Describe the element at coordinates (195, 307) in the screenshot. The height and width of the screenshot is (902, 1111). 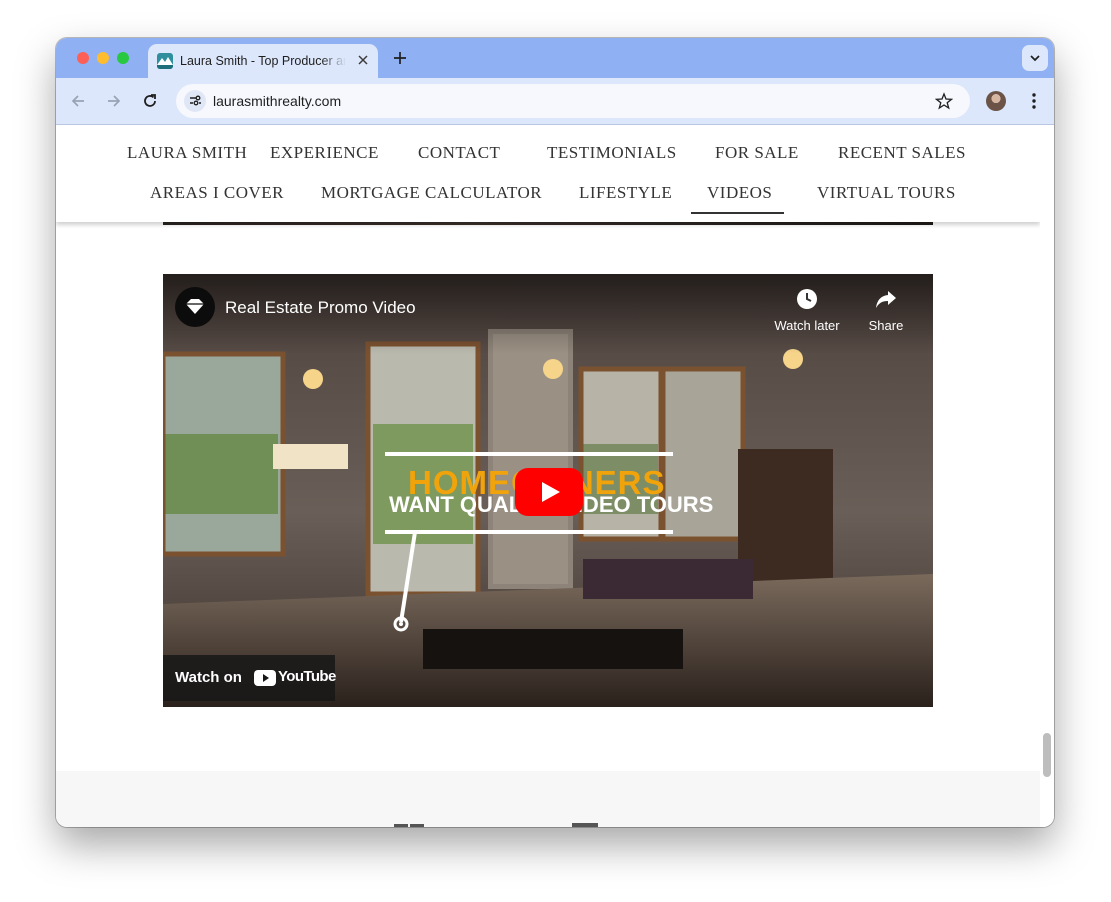
I see `channel-logo-icon` at that location.